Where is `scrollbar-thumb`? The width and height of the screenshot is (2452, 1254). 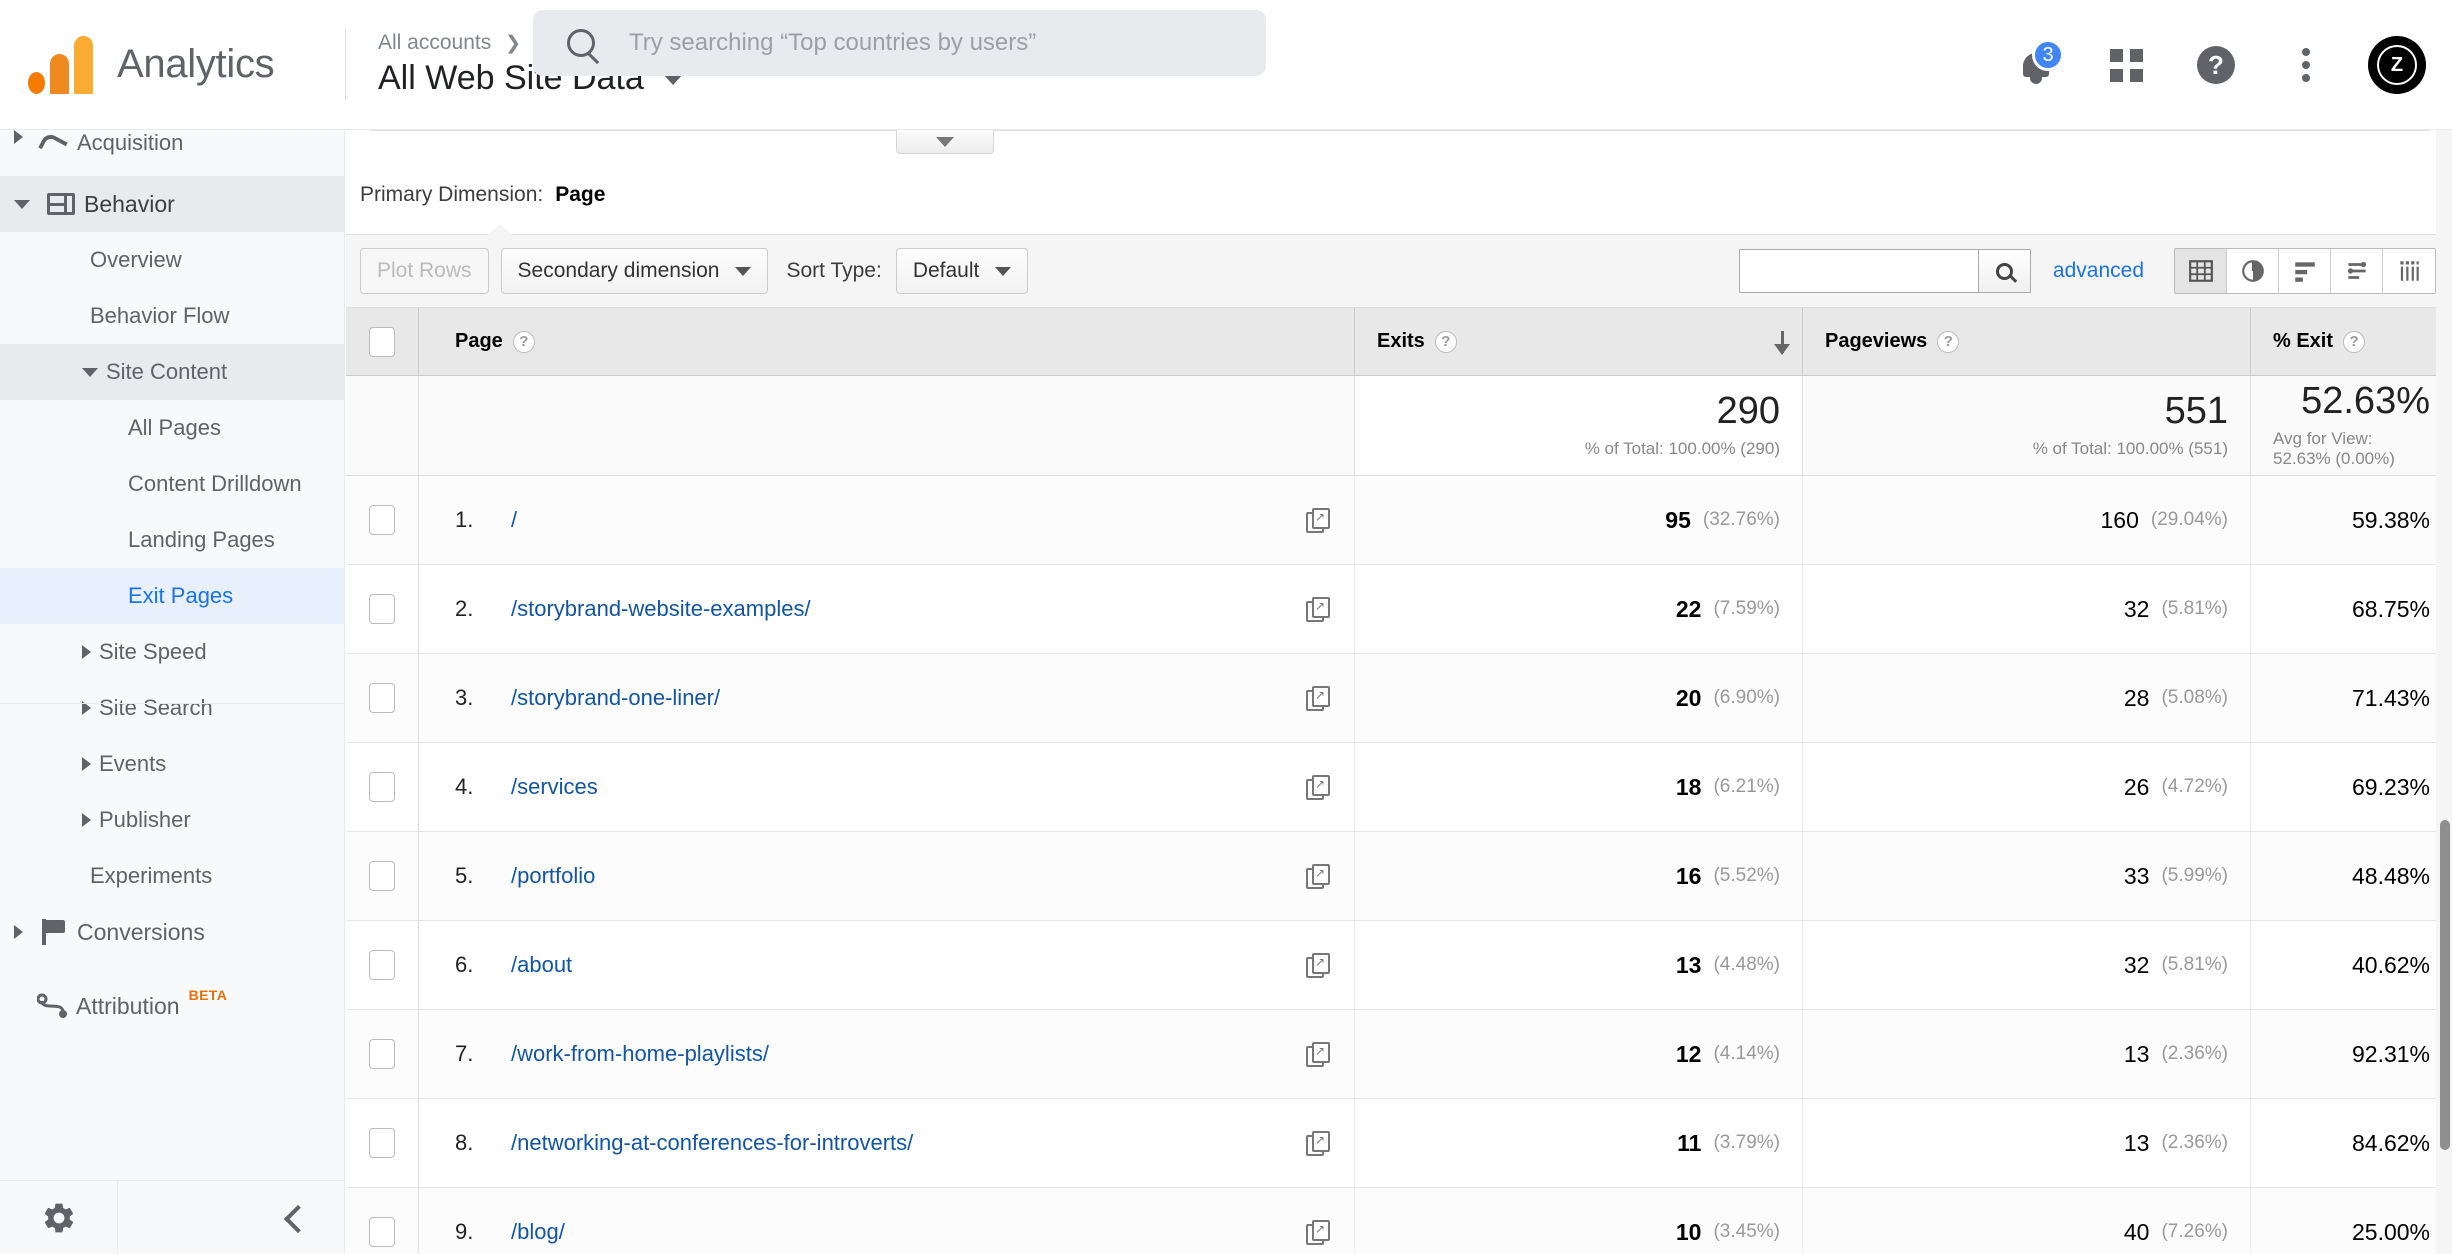 scrollbar-thumb is located at coordinates (2445, 985).